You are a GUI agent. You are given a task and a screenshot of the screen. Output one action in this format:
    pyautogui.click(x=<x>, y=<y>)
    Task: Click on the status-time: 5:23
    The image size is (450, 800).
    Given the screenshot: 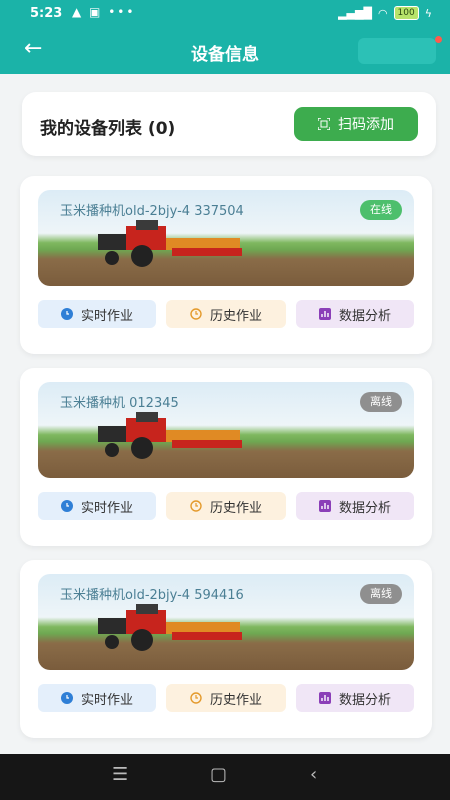 What is the action you would take?
    pyautogui.click(x=46, y=13)
    